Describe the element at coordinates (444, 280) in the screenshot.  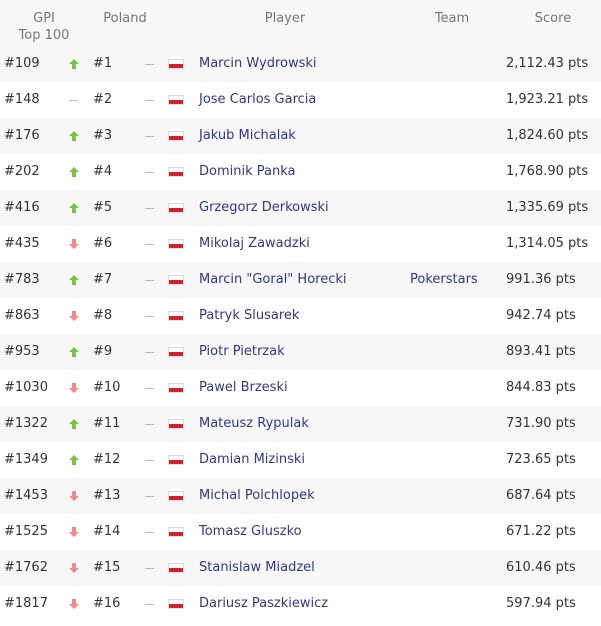
I see `team-link: Pokerstars` at that location.